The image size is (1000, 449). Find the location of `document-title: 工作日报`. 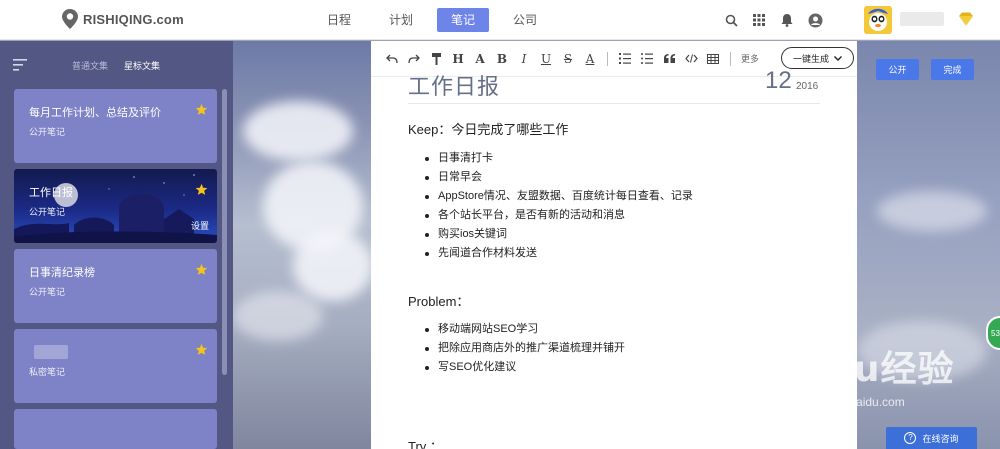

document-title: 工作日报 is located at coordinates (454, 86).